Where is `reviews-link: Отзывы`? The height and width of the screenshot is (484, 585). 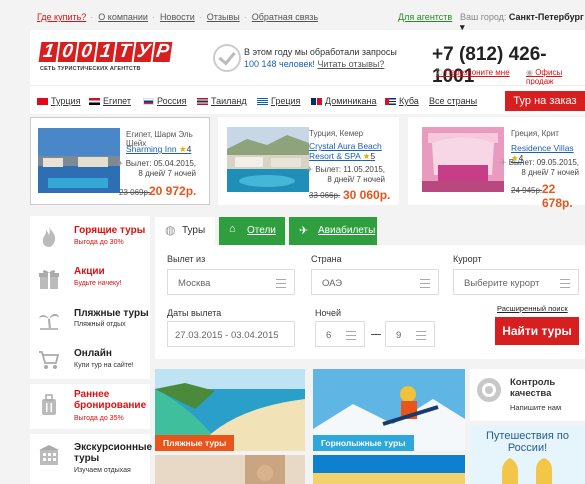 reviews-link: Отзывы is located at coordinates (223, 17).